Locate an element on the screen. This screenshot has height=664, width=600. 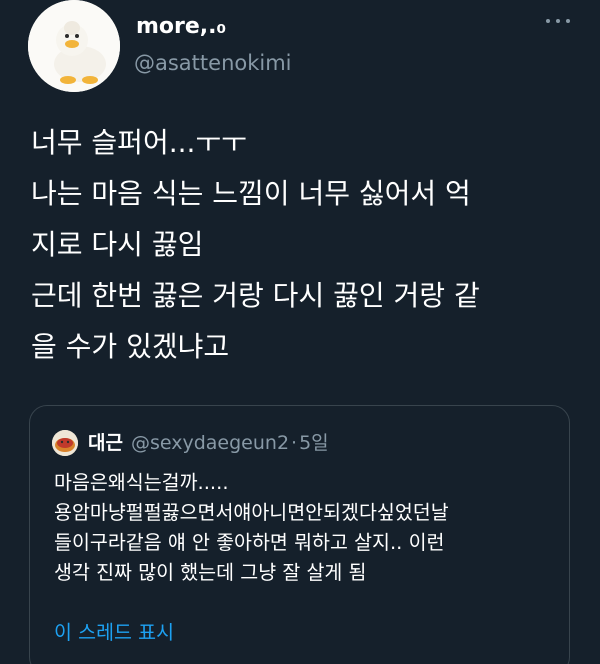
author-handle: @asattenokimi is located at coordinates (213, 63).